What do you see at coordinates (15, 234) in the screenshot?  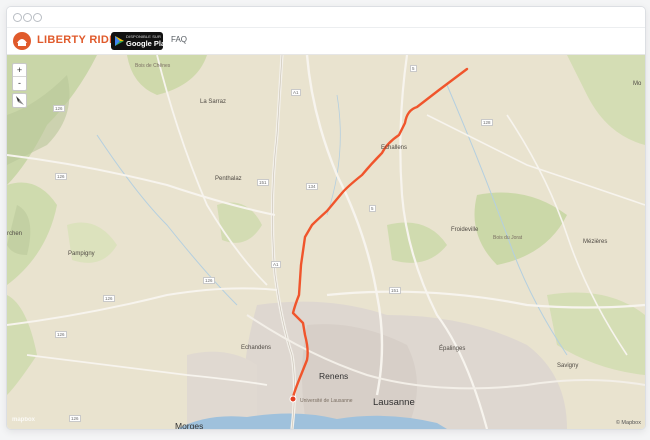 I see `map-label-rchen: rchen` at bounding box center [15, 234].